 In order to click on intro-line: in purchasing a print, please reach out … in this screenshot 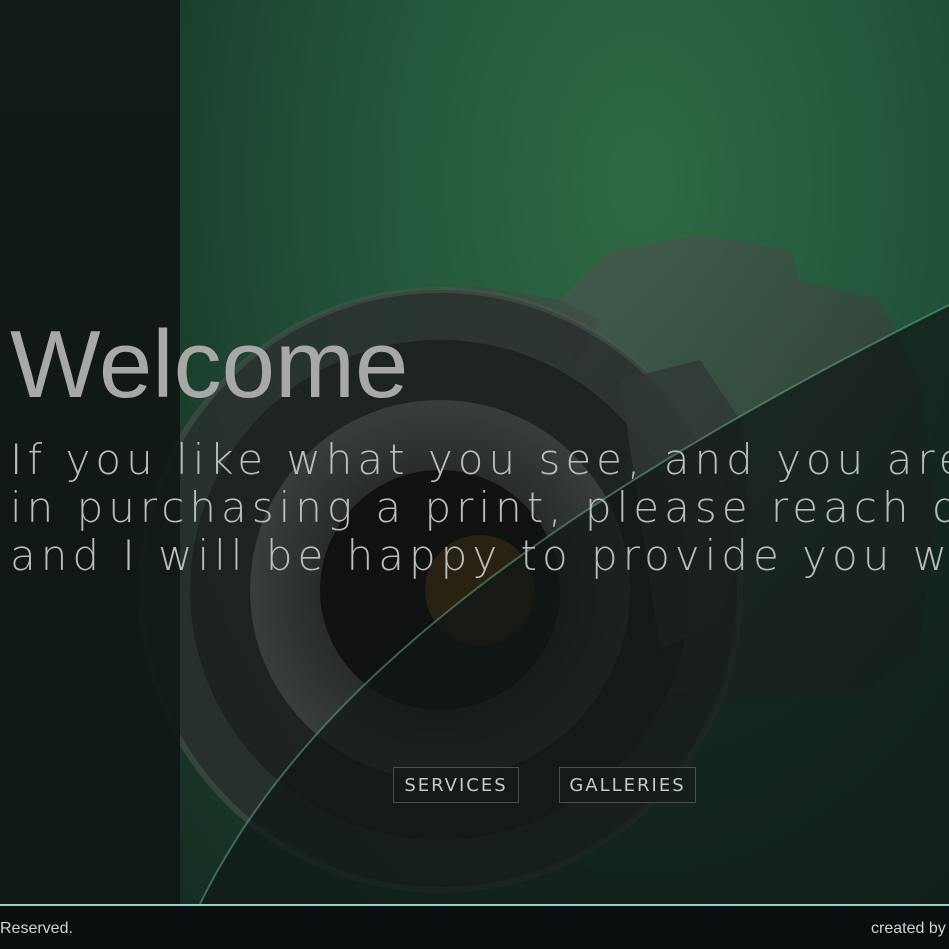, I will do `click(479, 507)`.